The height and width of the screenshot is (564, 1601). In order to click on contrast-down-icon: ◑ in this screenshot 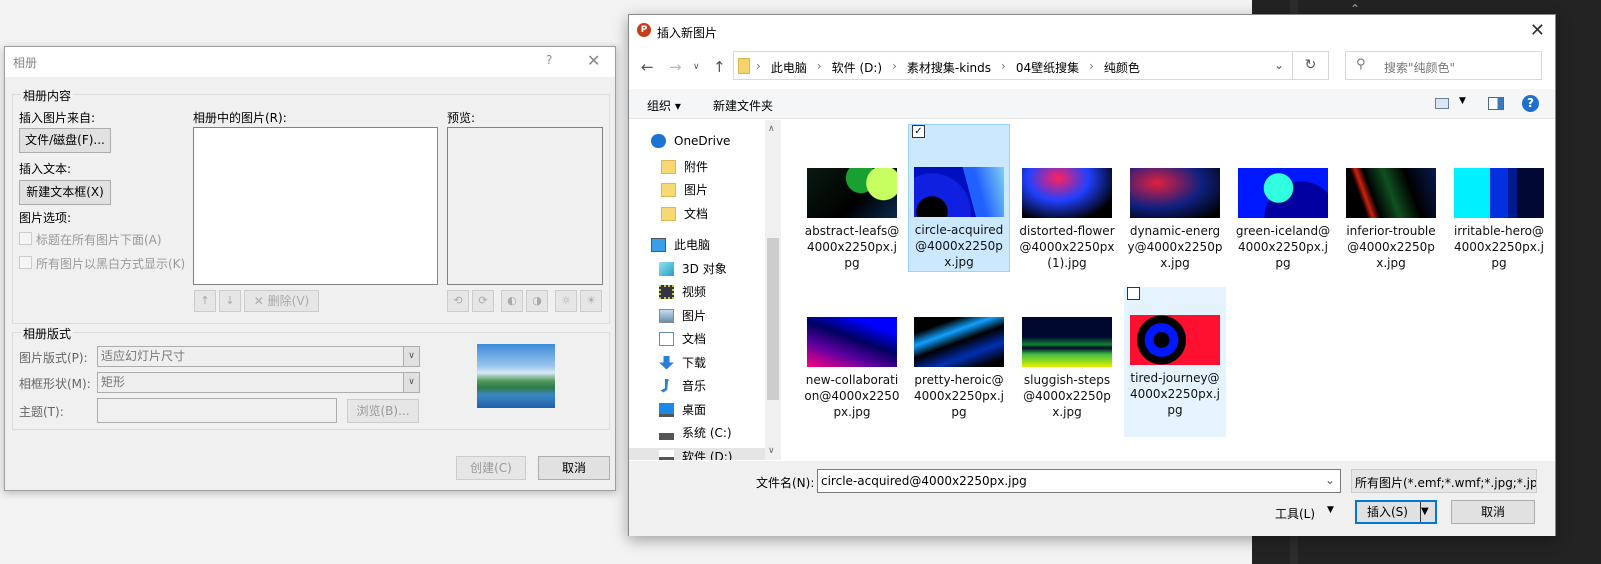, I will do `click(537, 301)`.